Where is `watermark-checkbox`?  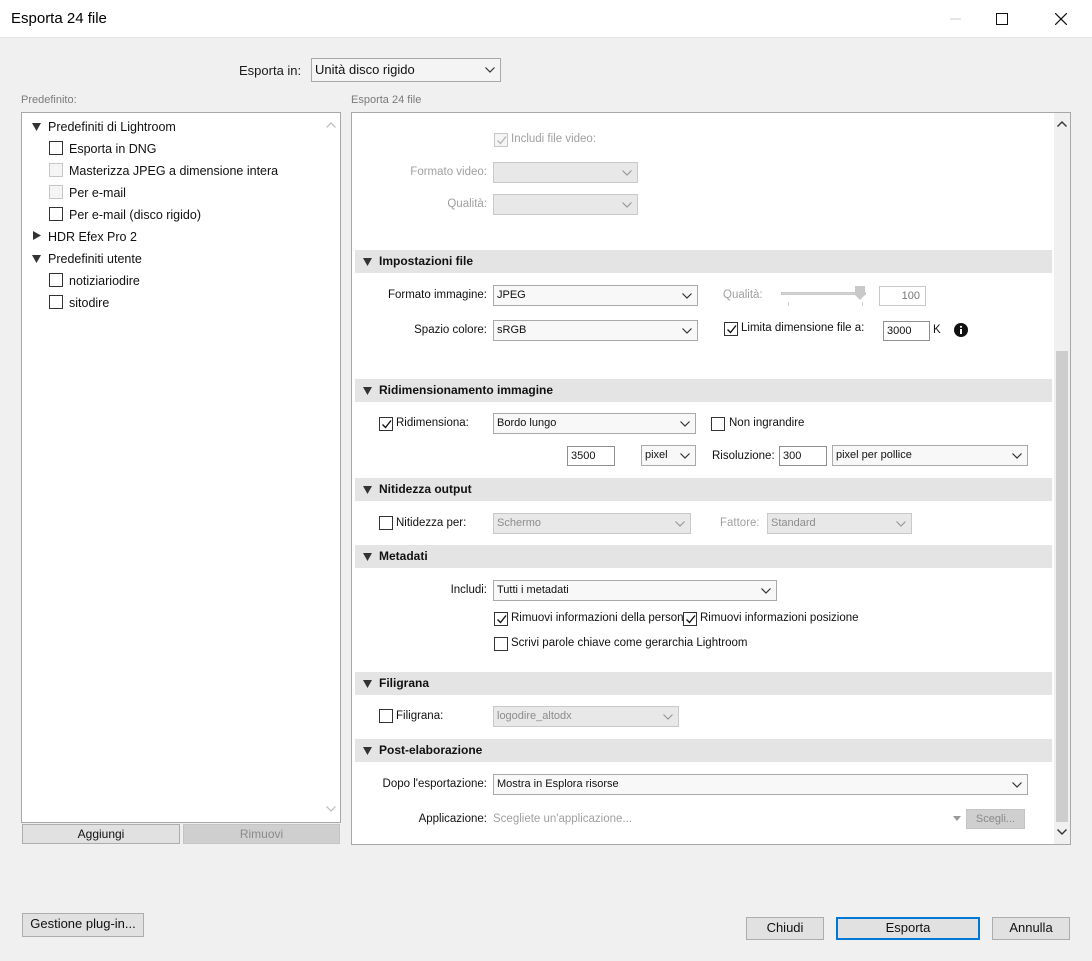 watermark-checkbox is located at coordinates (386, 716).